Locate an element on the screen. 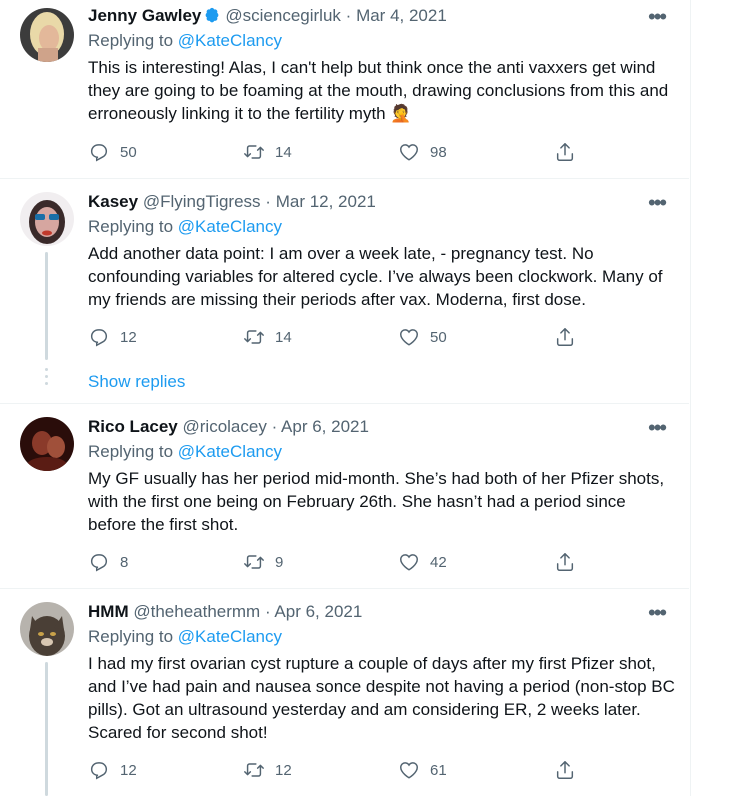 The width and height of the screenshot is (749, 796). thread-dots is located at coordinates (46, 378).